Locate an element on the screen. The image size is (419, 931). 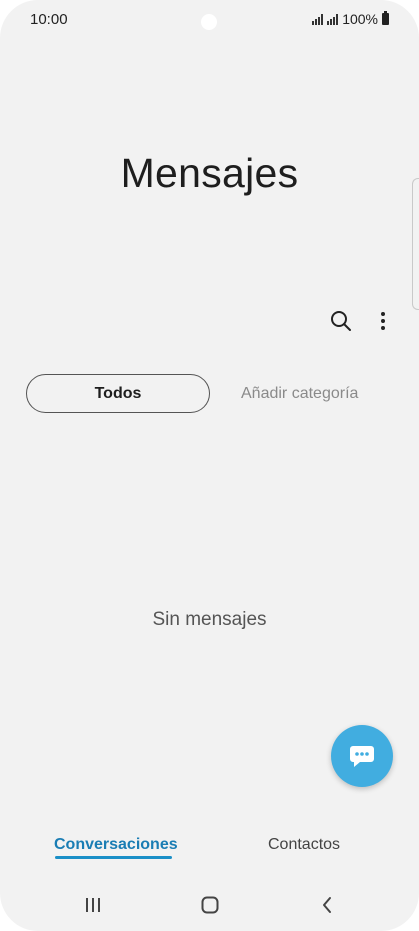
signal-icon is located at coordinates (318, 19).